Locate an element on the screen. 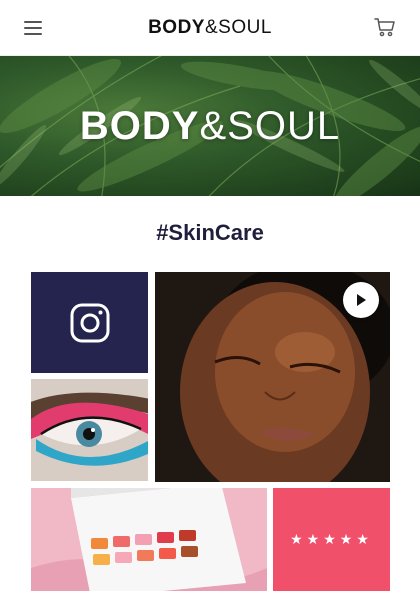  instagram-tile is located at coordinates (89, 322).